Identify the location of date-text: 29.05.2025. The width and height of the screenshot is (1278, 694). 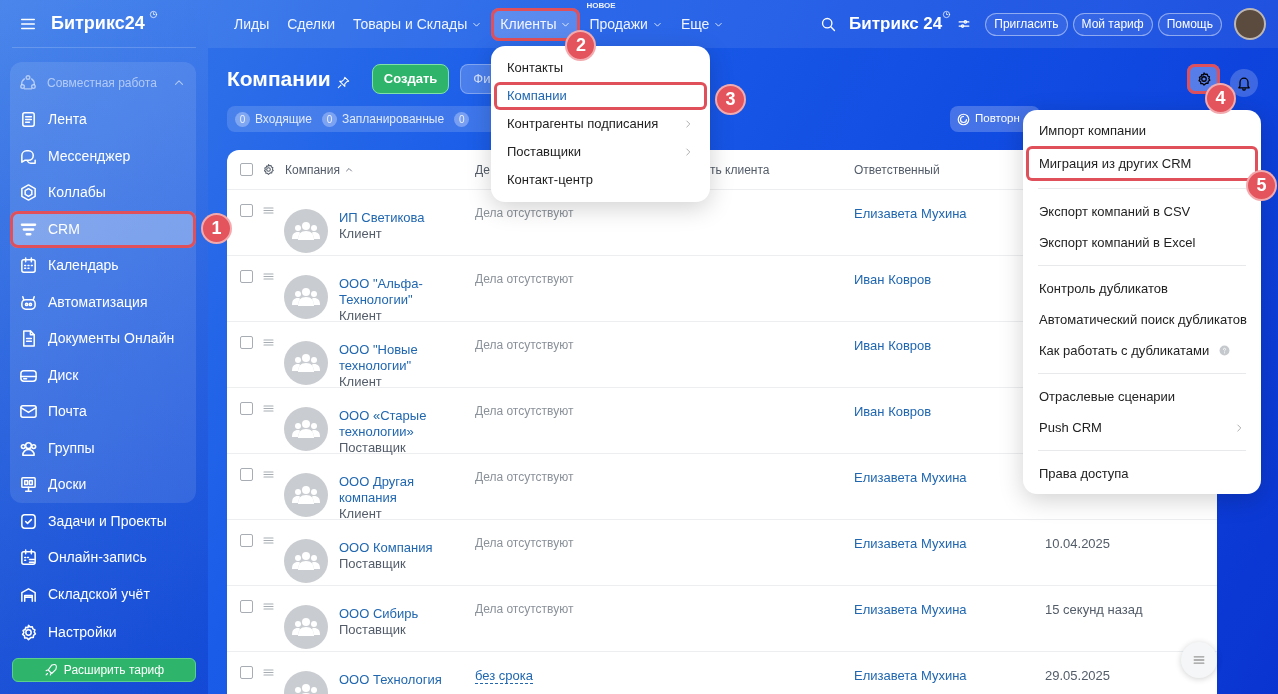
(1078, 675).